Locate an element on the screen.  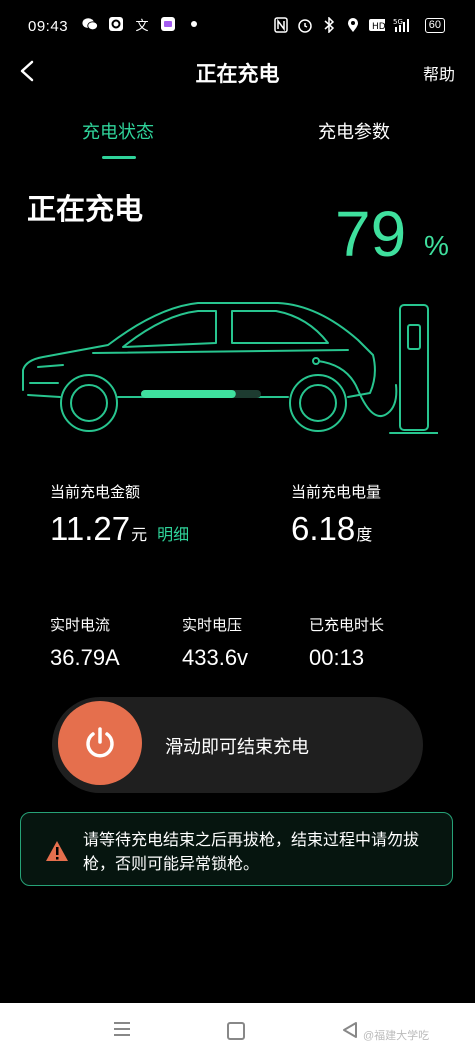
warning-text: 请等待充电结束之后再拔枪，结束过程中请勿拔枪，否则可能异常锁枪。 is located at coordinates (251, 852).